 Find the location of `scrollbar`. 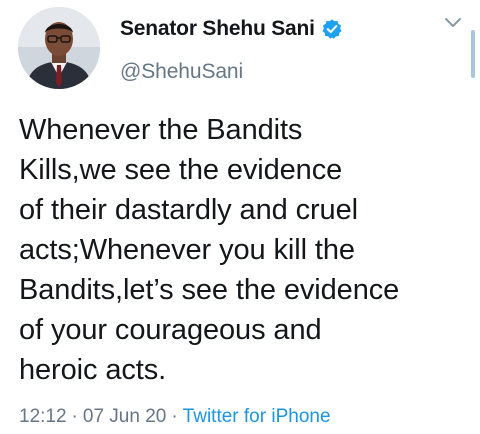

scrollbar is located at coordinates (473, 54).